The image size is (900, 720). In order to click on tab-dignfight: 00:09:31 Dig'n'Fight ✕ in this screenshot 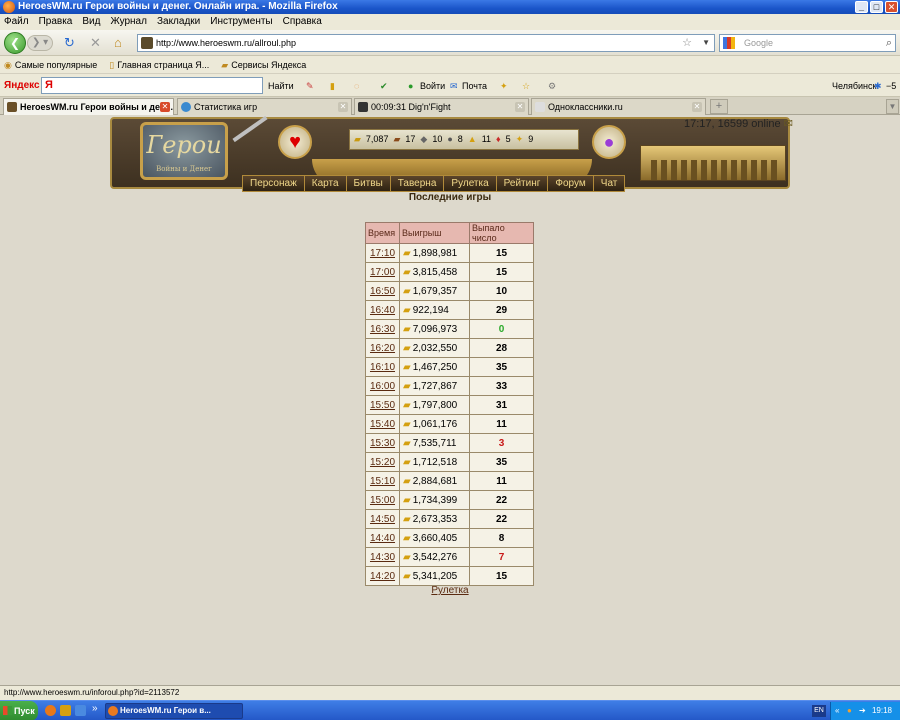, I will do `click(441, 106)`.